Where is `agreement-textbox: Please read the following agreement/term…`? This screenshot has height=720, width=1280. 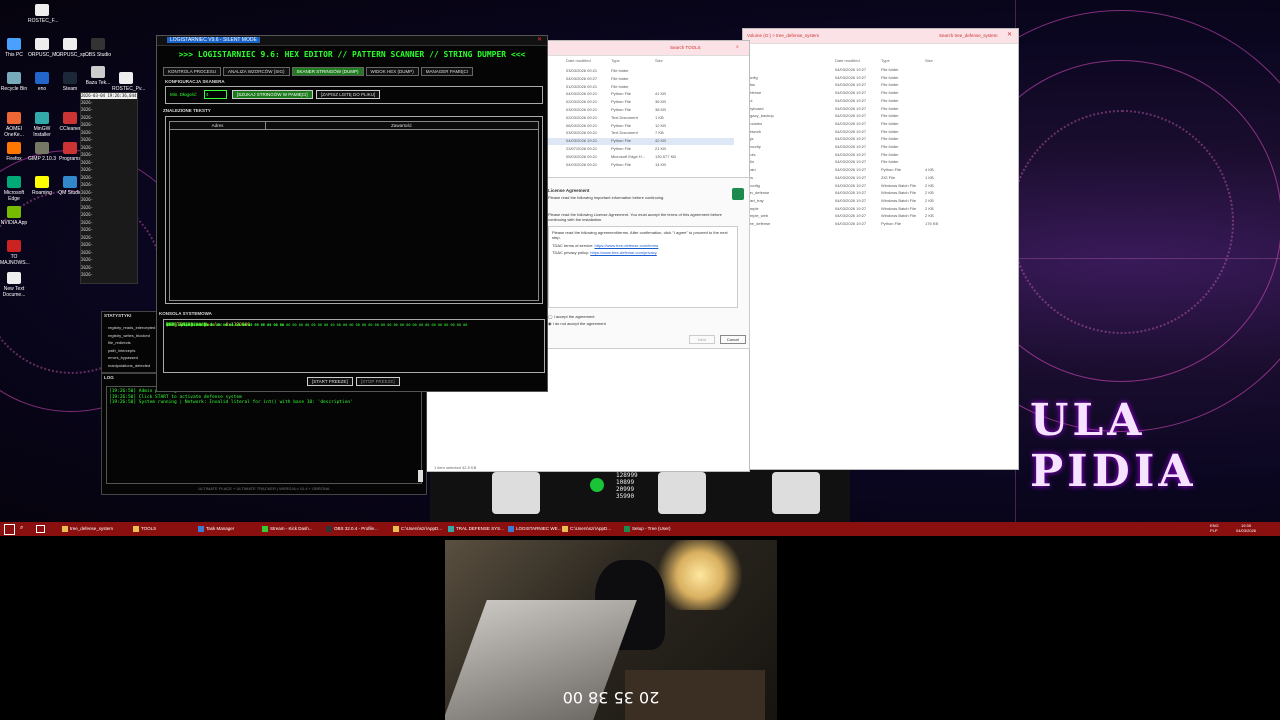 agreement-textbox: Please read the following agreement/term… is located at coordinates (643, 267).